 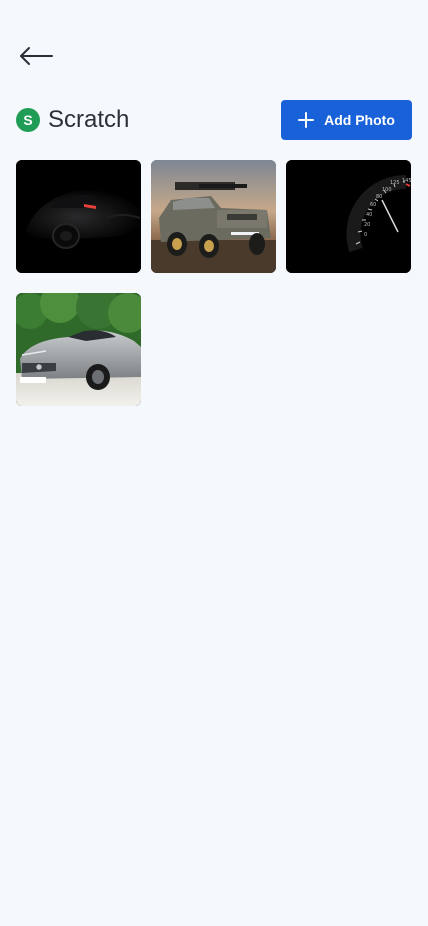 I want to click on svg-text: 0, so click(x=365, y=235).